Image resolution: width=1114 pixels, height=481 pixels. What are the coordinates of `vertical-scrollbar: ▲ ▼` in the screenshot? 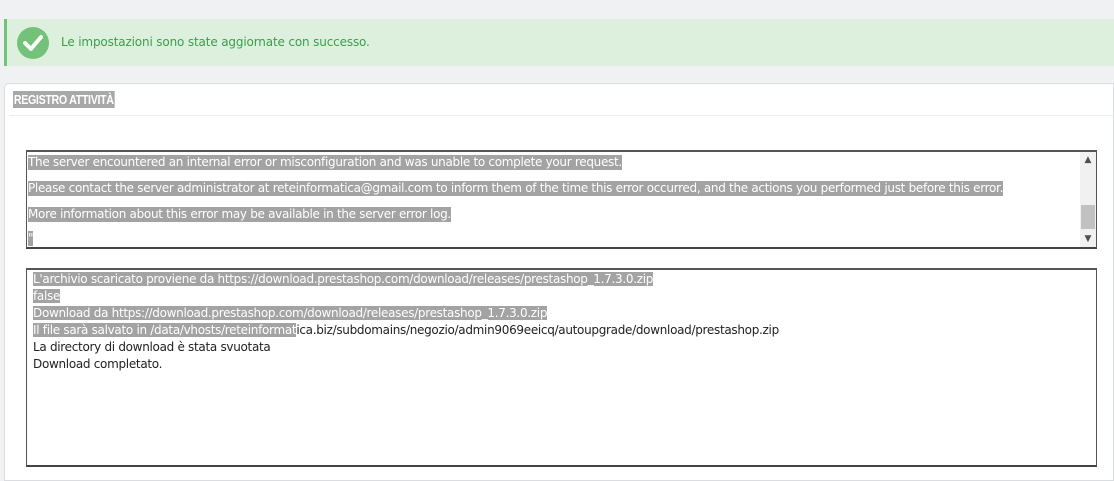 It's located at (1088, 199).